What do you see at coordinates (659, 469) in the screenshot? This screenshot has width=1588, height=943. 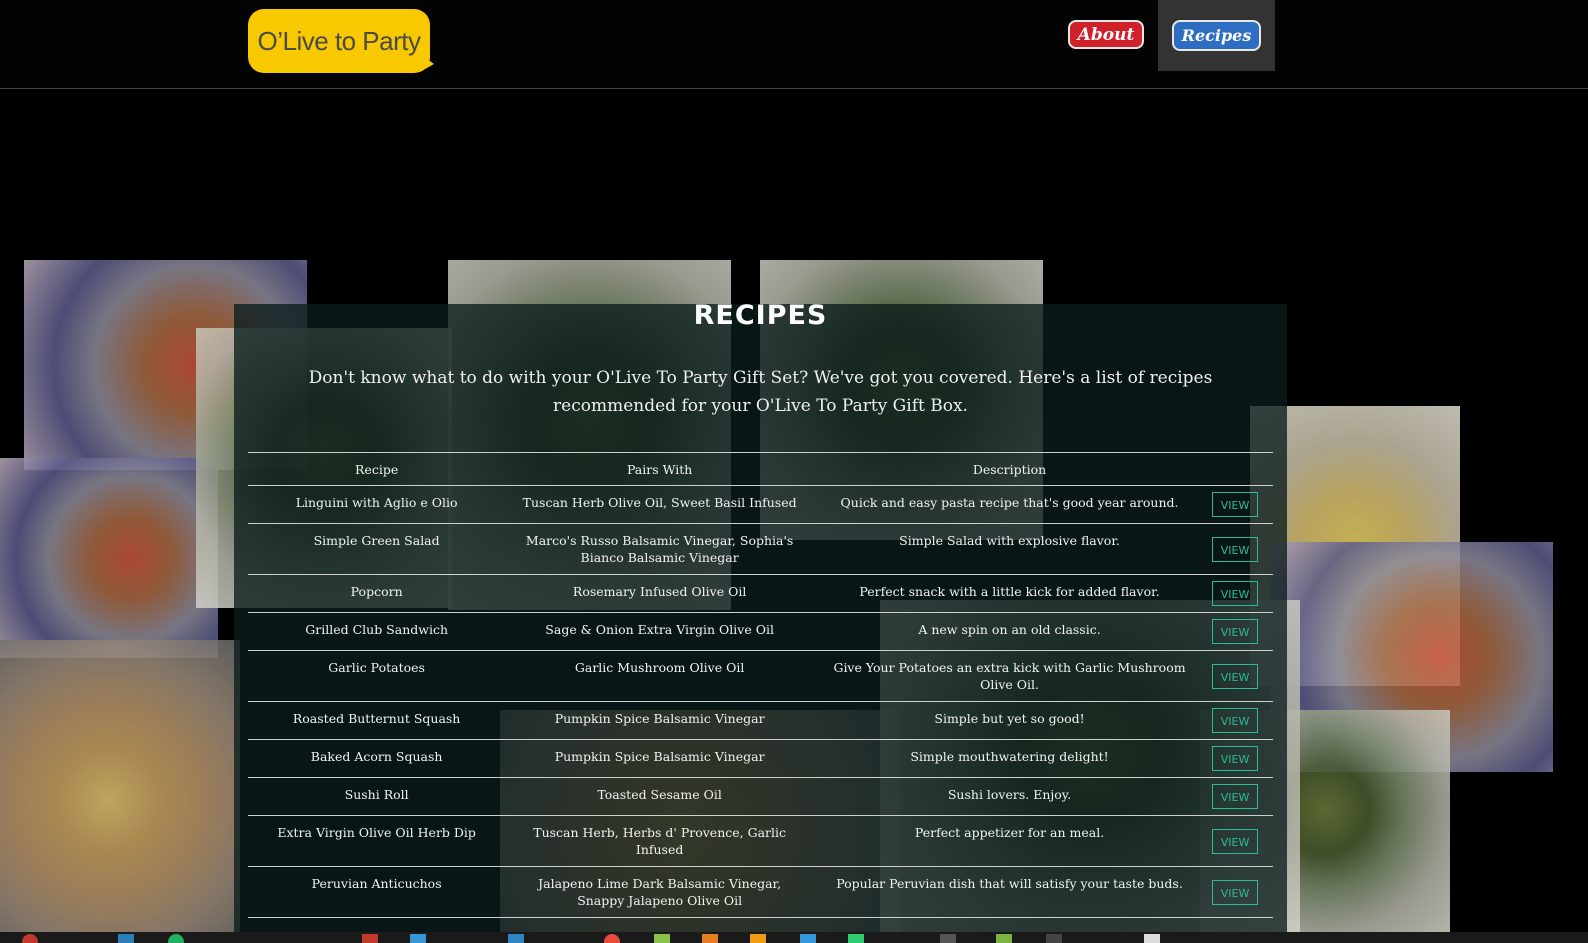 I see `column-header-pairs-with: Pairs With` at bounding box center [659, 469].